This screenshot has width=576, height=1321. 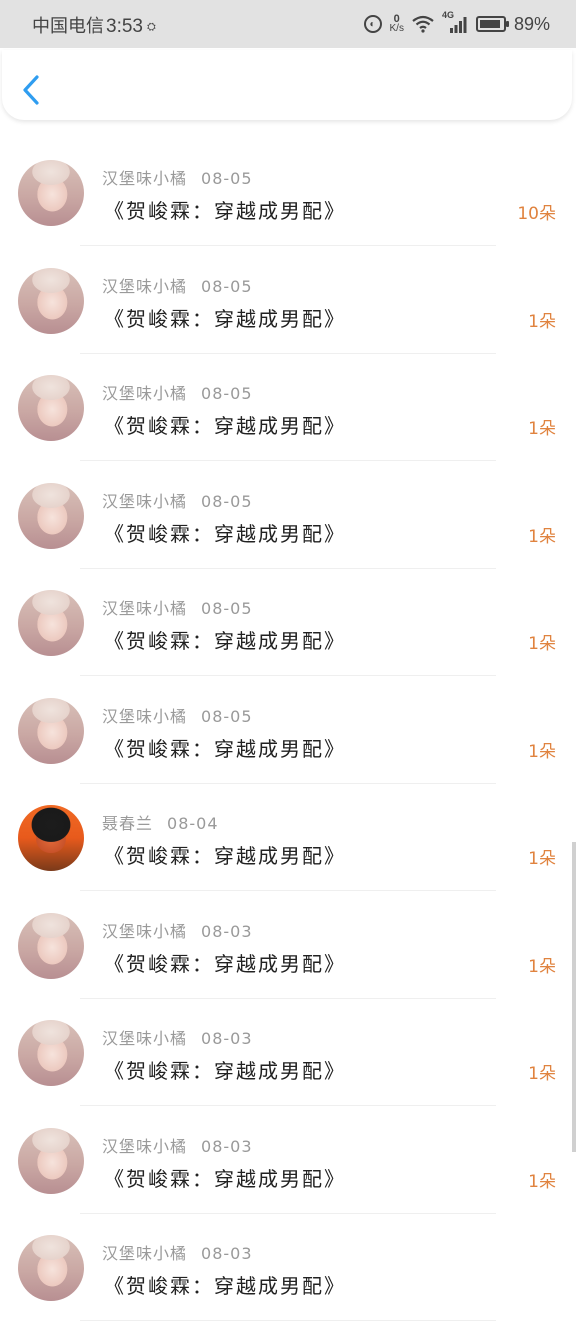 I want to click on list-item: 汉堡味小橘 08-05 《贺峻霖：穿越成男配》 10朵, so click(x=288, y=192).